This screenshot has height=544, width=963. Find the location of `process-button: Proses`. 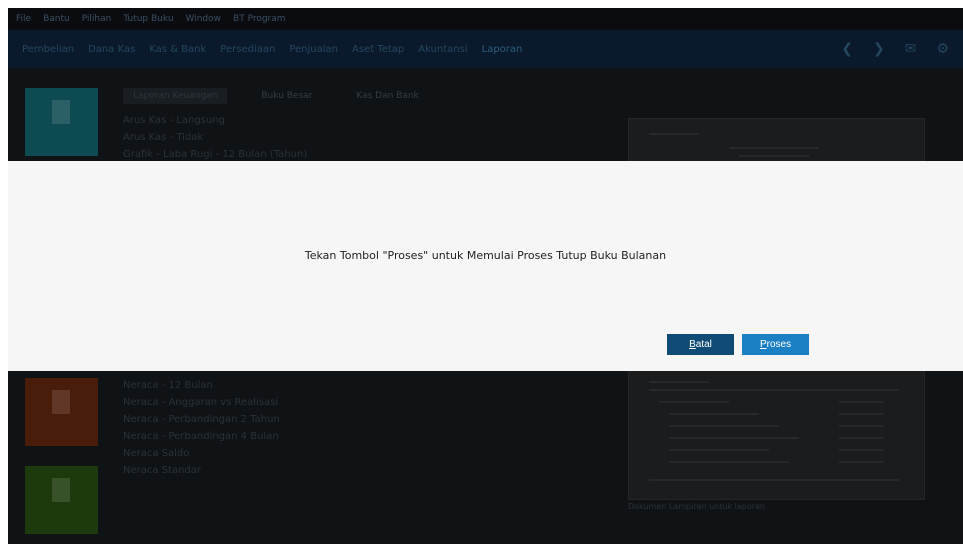

process-button: Proses is located at coordinates (775, 344).